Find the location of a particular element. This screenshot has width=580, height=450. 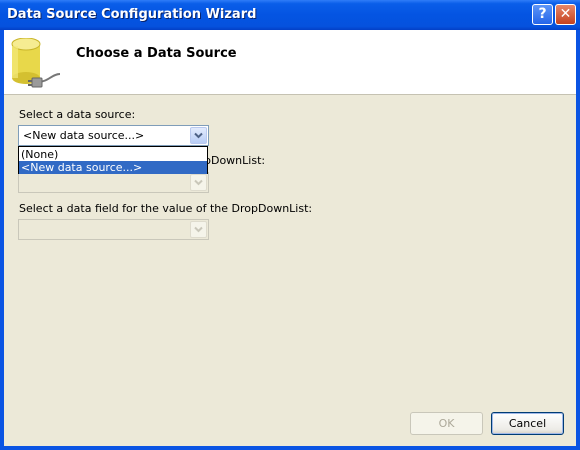

data-source-selected-value: <New data source...> is located at coordinates (84, 135).